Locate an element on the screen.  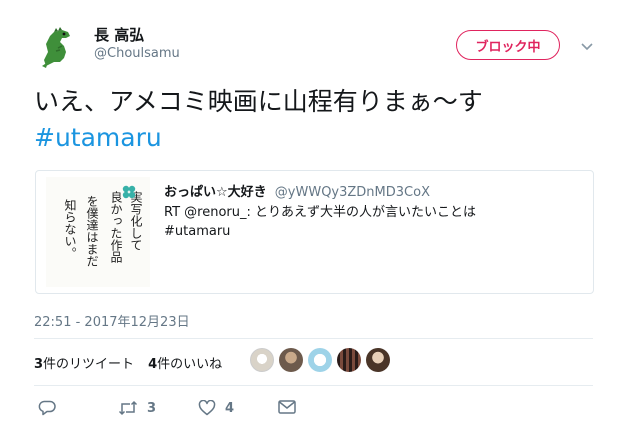
image-text-col-4: 知らない。 is located at coordinates (70, 229).